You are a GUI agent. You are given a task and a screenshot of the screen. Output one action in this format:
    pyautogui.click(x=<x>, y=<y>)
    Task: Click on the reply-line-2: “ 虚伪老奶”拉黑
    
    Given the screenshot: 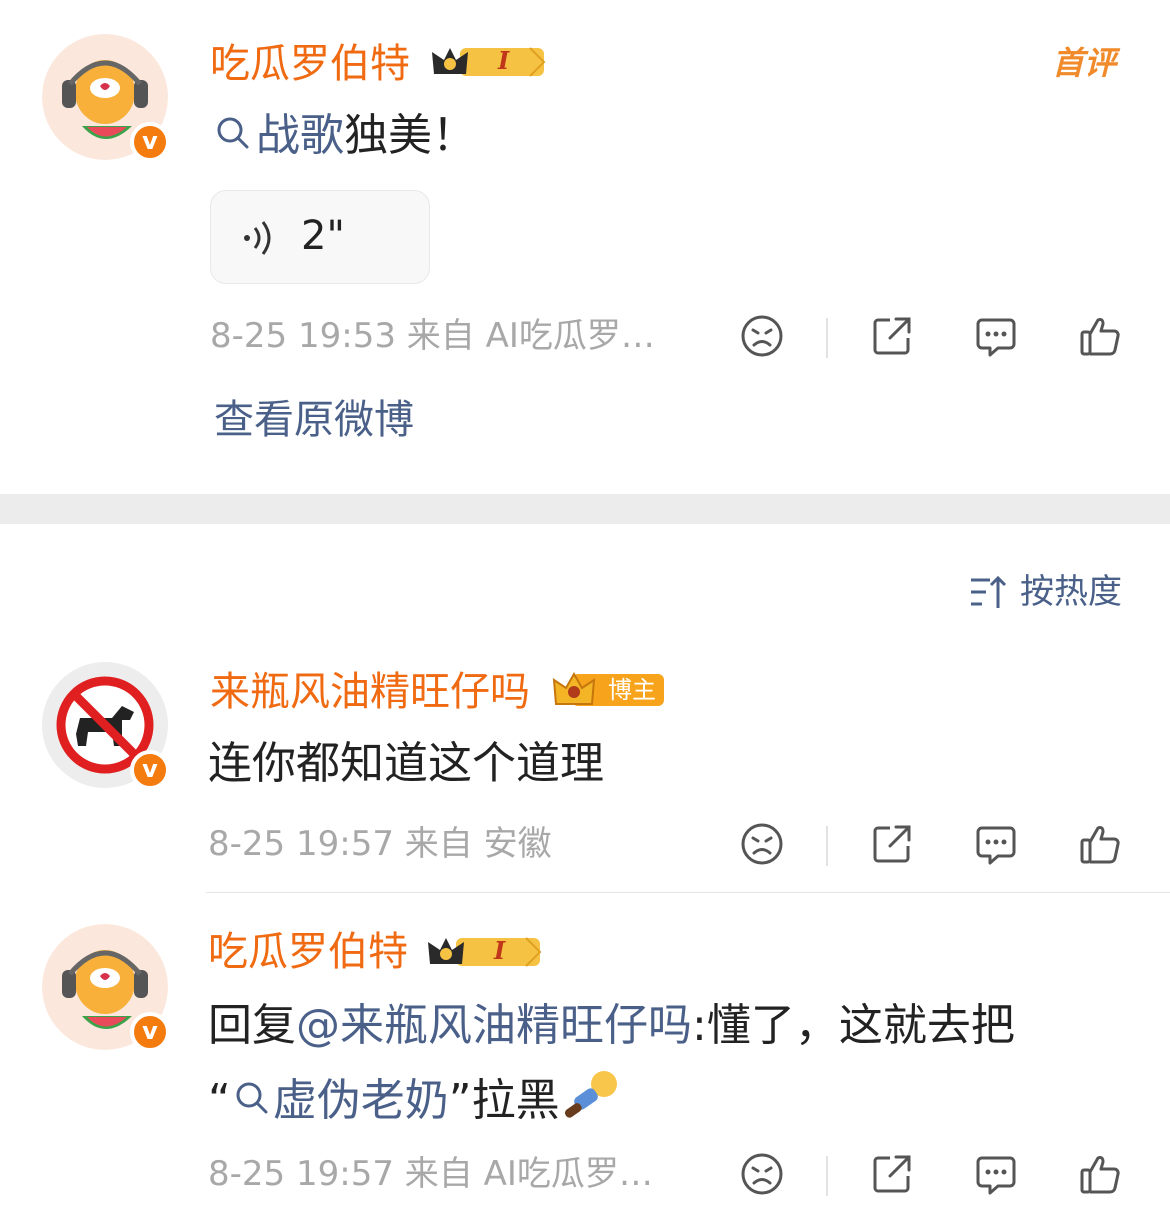 What is the action you would take?
    pyautogui.click(x=414, y=1103)
    